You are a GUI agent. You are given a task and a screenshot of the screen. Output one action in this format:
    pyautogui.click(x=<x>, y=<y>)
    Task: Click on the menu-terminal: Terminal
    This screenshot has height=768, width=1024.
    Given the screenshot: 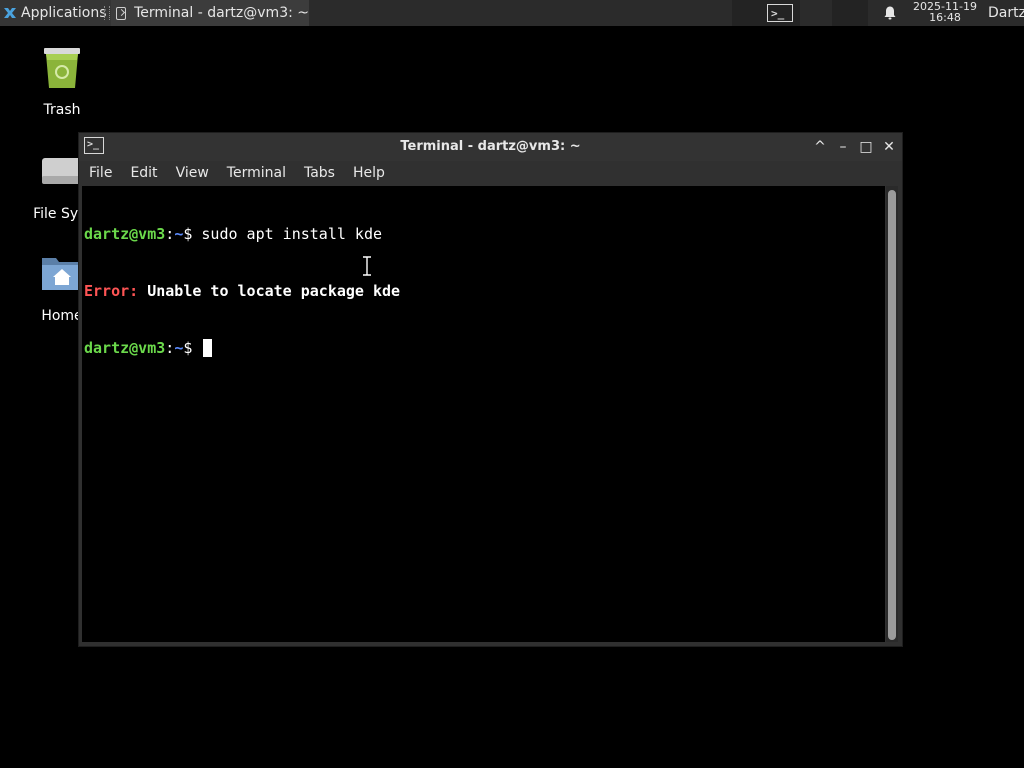 What is the action you would take?
    pyautogui.click(x=256, y=173)
    